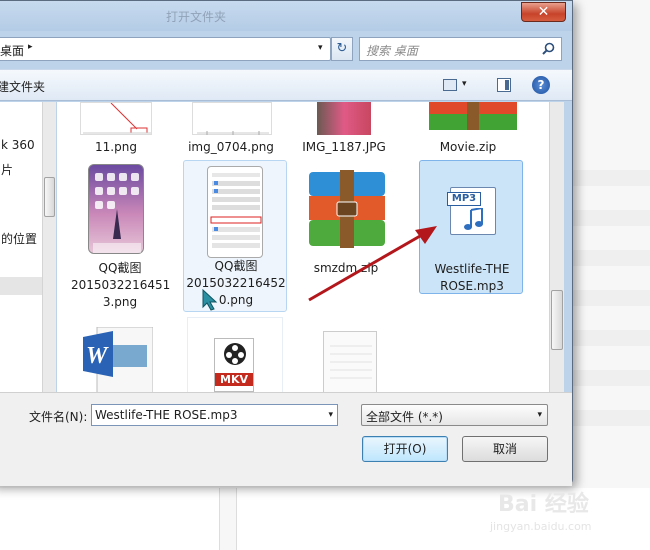 This screenshot has width=650, height=550. I want to click on mkv-label: MKV, so click(234, 379).